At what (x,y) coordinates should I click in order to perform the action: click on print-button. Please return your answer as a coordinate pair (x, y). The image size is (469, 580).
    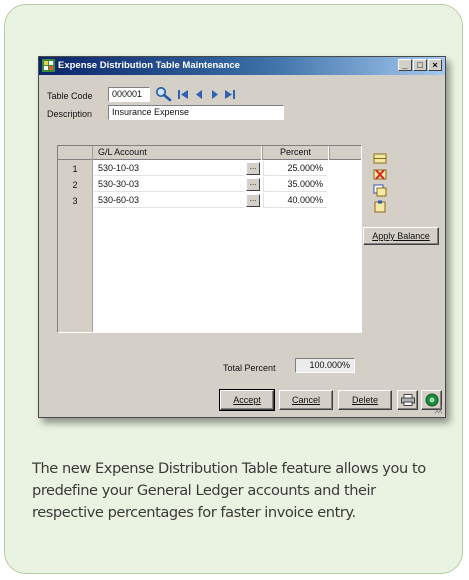
    Looking at the image, I should click on (407, 400).